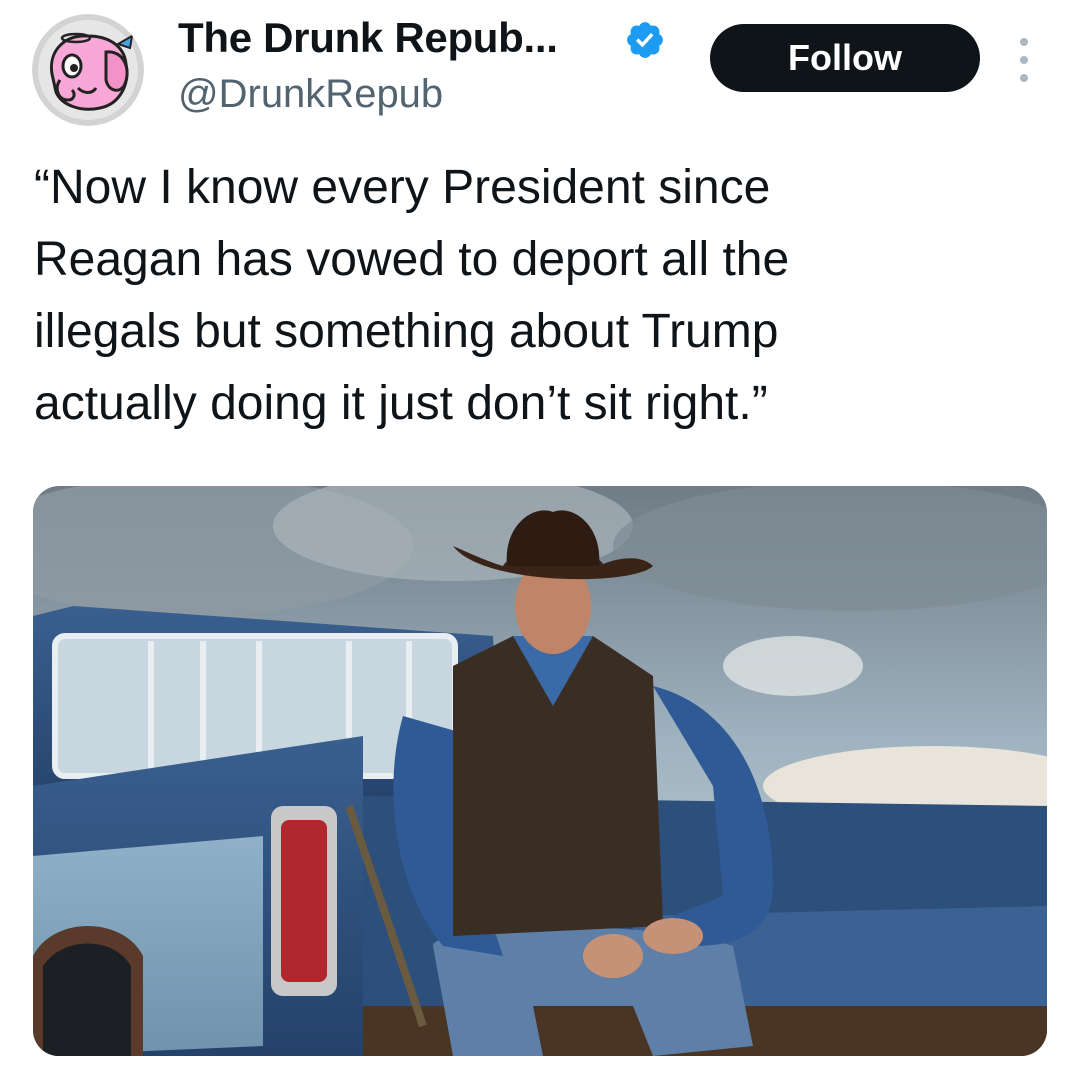 This screenshot has width=1080, height=1078. What do you see at coordinates (645, 40) in the screenshot?
I see `verified-badge-icon` at bounding box center [645, 40].